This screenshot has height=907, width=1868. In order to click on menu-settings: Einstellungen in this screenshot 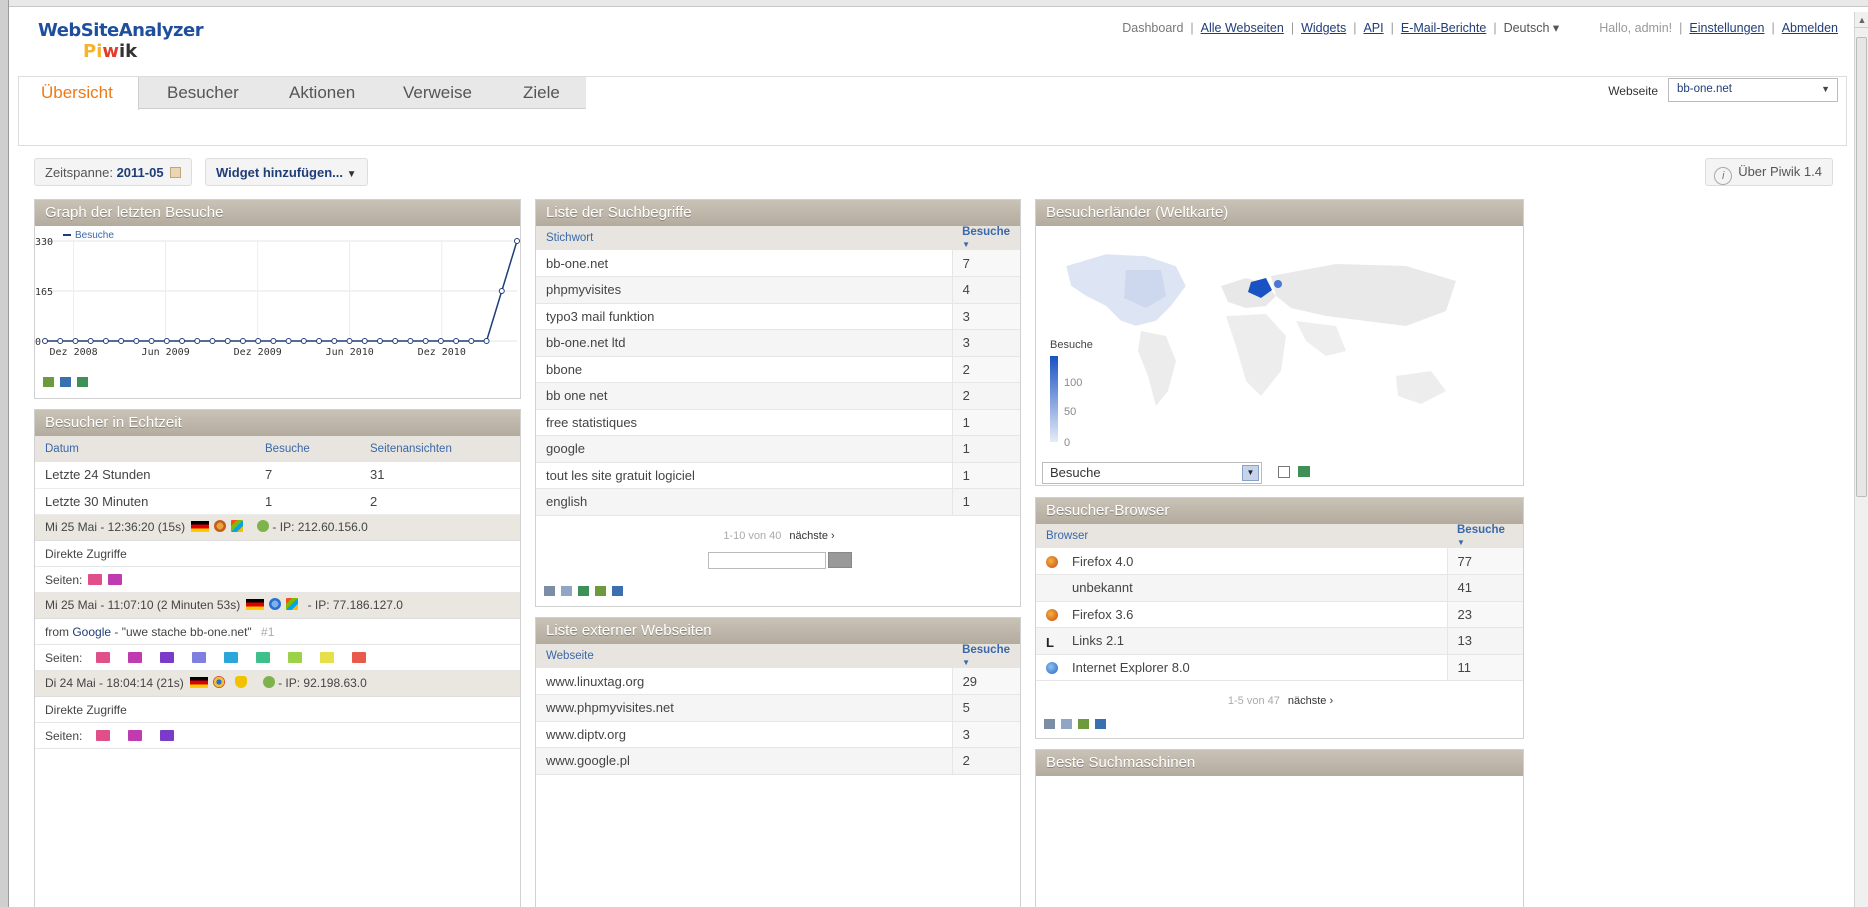, I will do `click(1726, 28)`.